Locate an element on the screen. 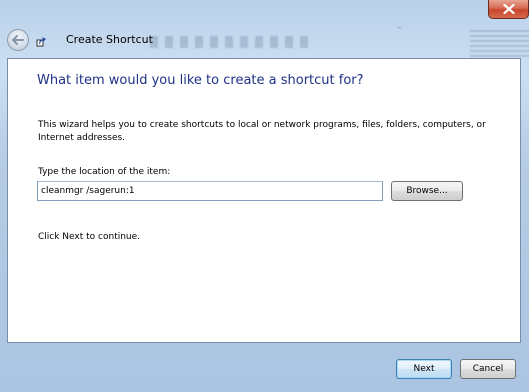  location-label: Type the location of the item: is located at coordinates (104, 172).